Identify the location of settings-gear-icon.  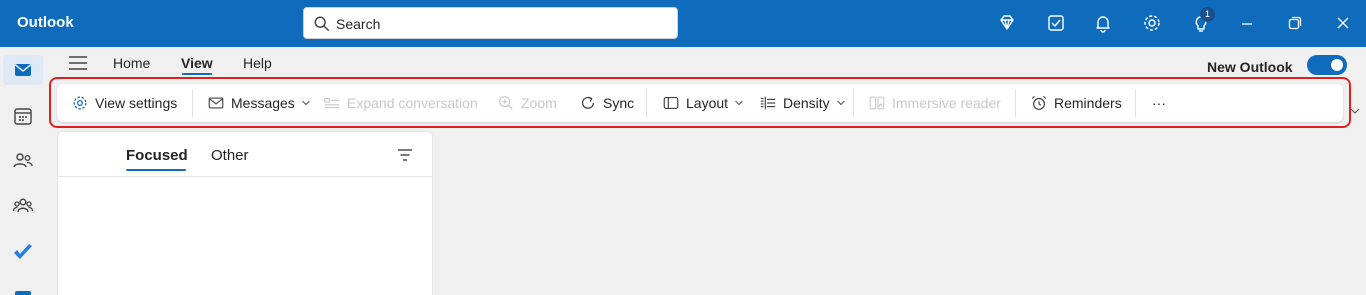
(1152, 23).